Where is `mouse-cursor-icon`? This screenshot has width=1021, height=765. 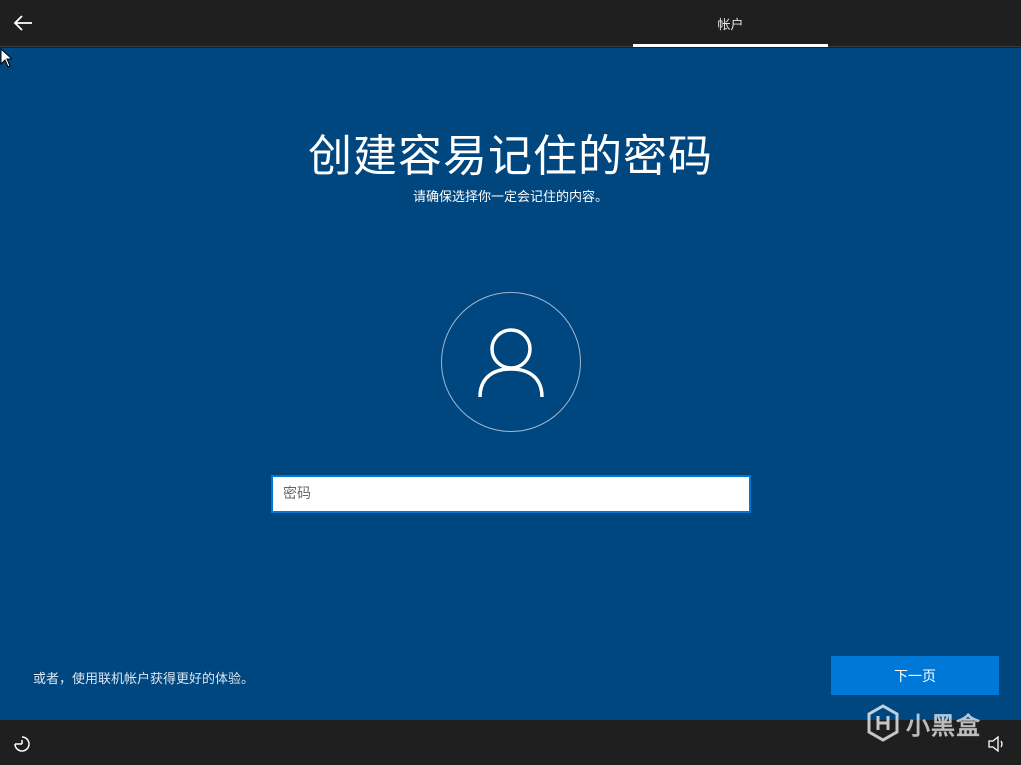
mouse-cursor-icon is located at coordinates (6, 58).